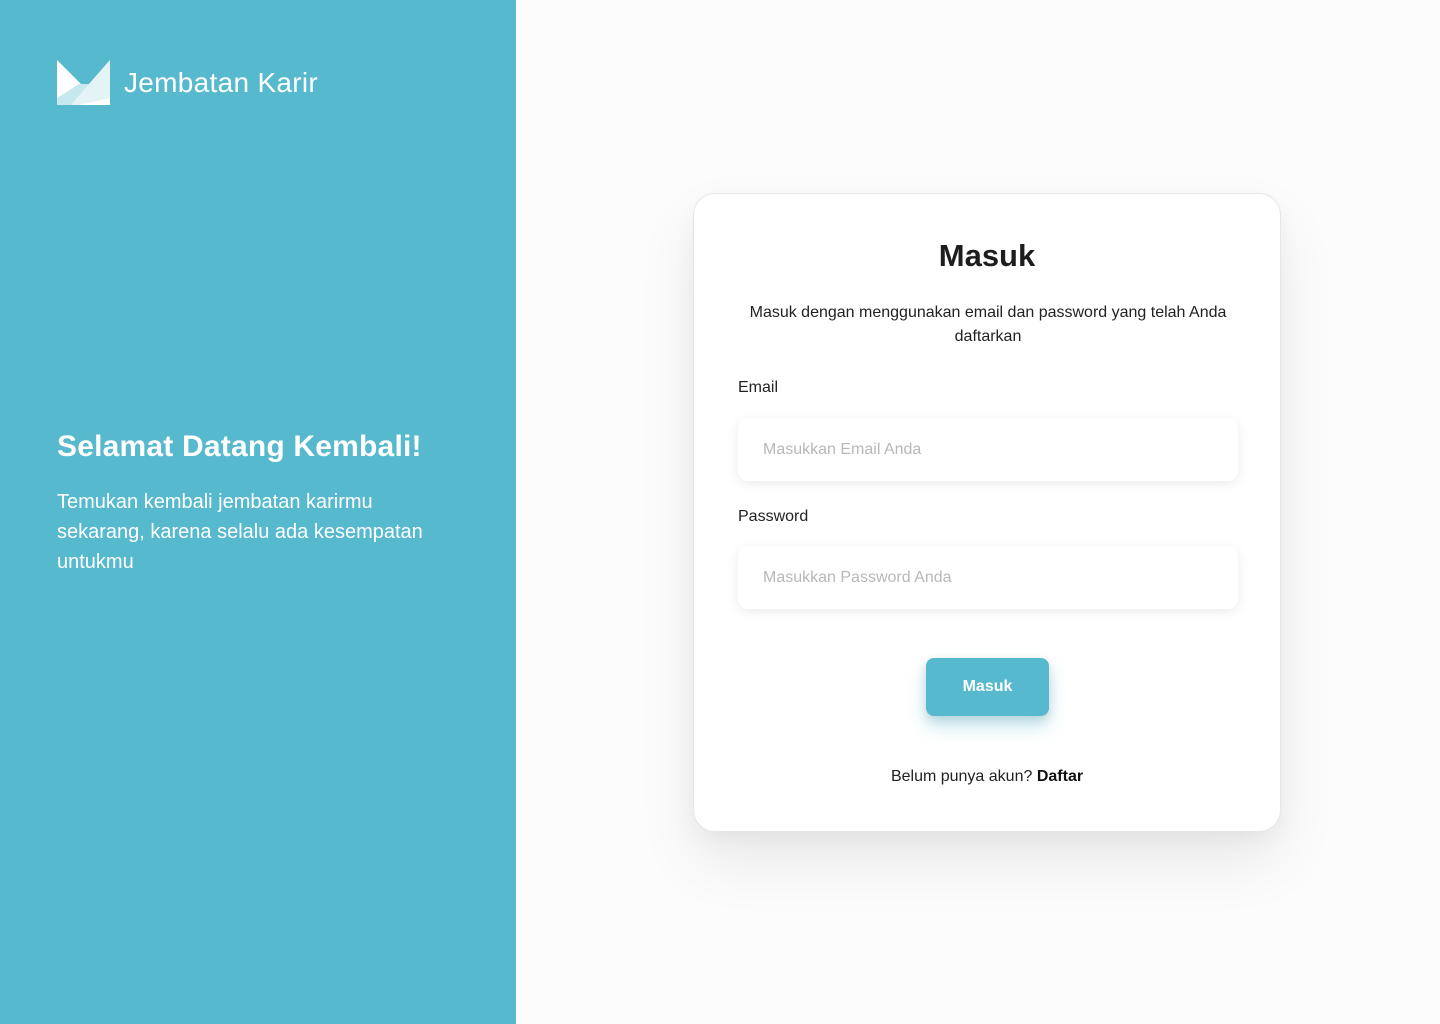  What do you see at coordinates (239, 446) in the screenshot?
I see `welcome-title: Selamat Datang Kembali!` at bounding box center [239, 446].